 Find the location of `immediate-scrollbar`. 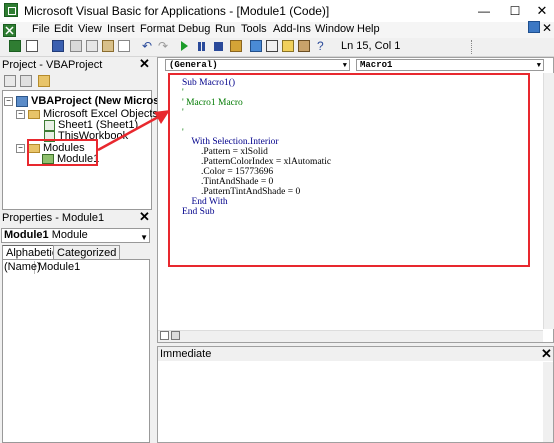

immediate-scrollbar is located at coordinates (548, 402).